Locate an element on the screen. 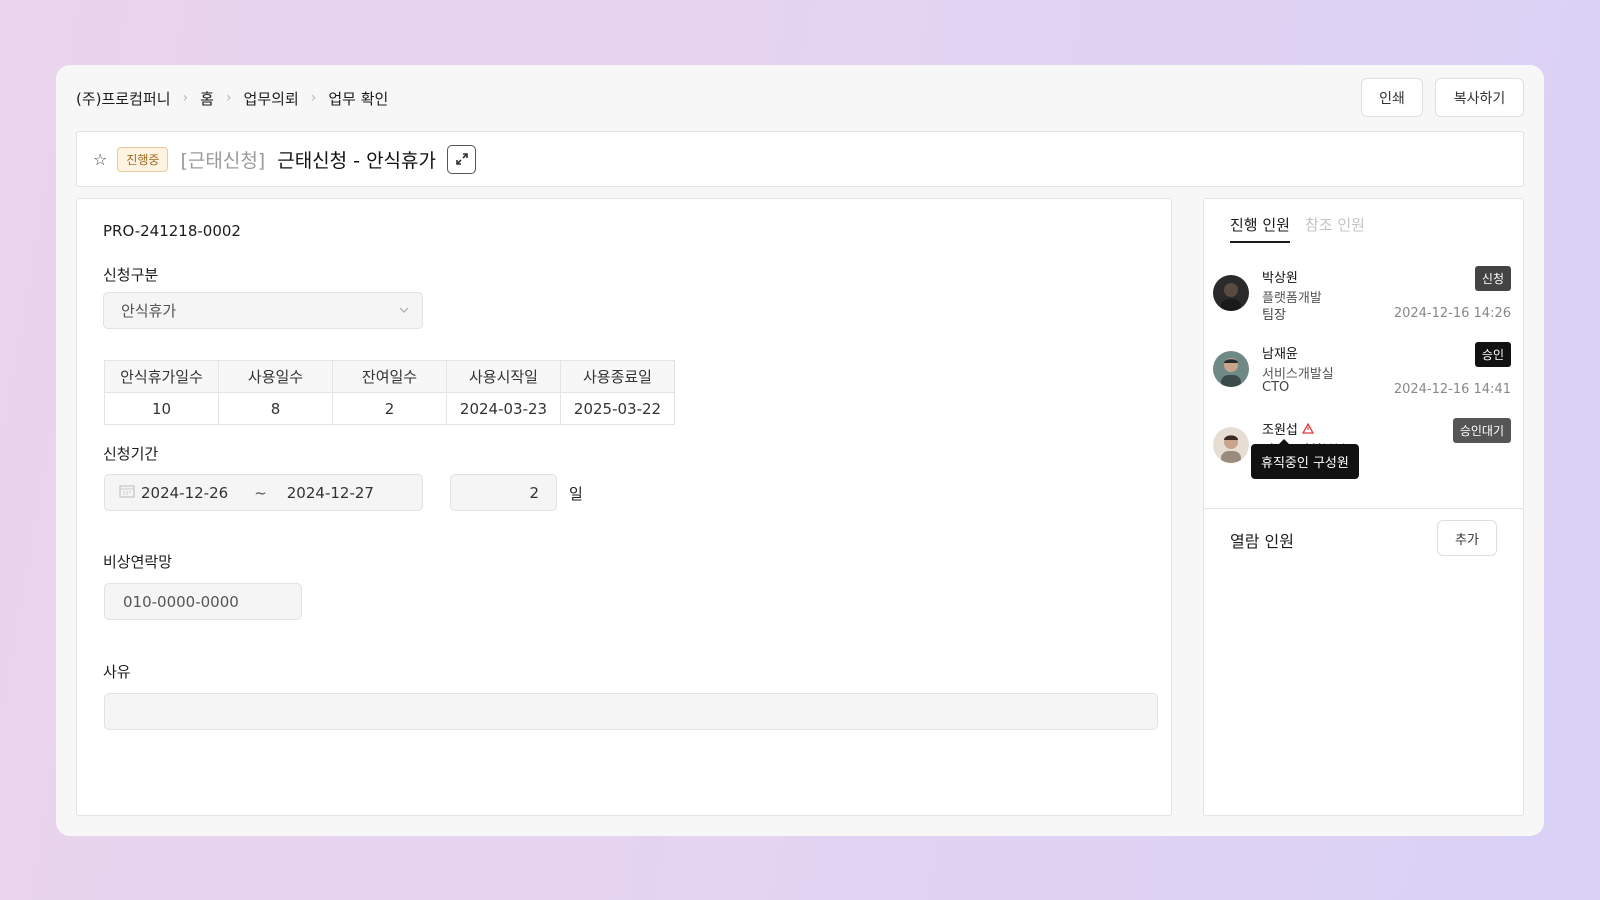 This screenshot has height=900, width=1600. participant-status-badge: 승인 is located at coordinates (1492, 354).